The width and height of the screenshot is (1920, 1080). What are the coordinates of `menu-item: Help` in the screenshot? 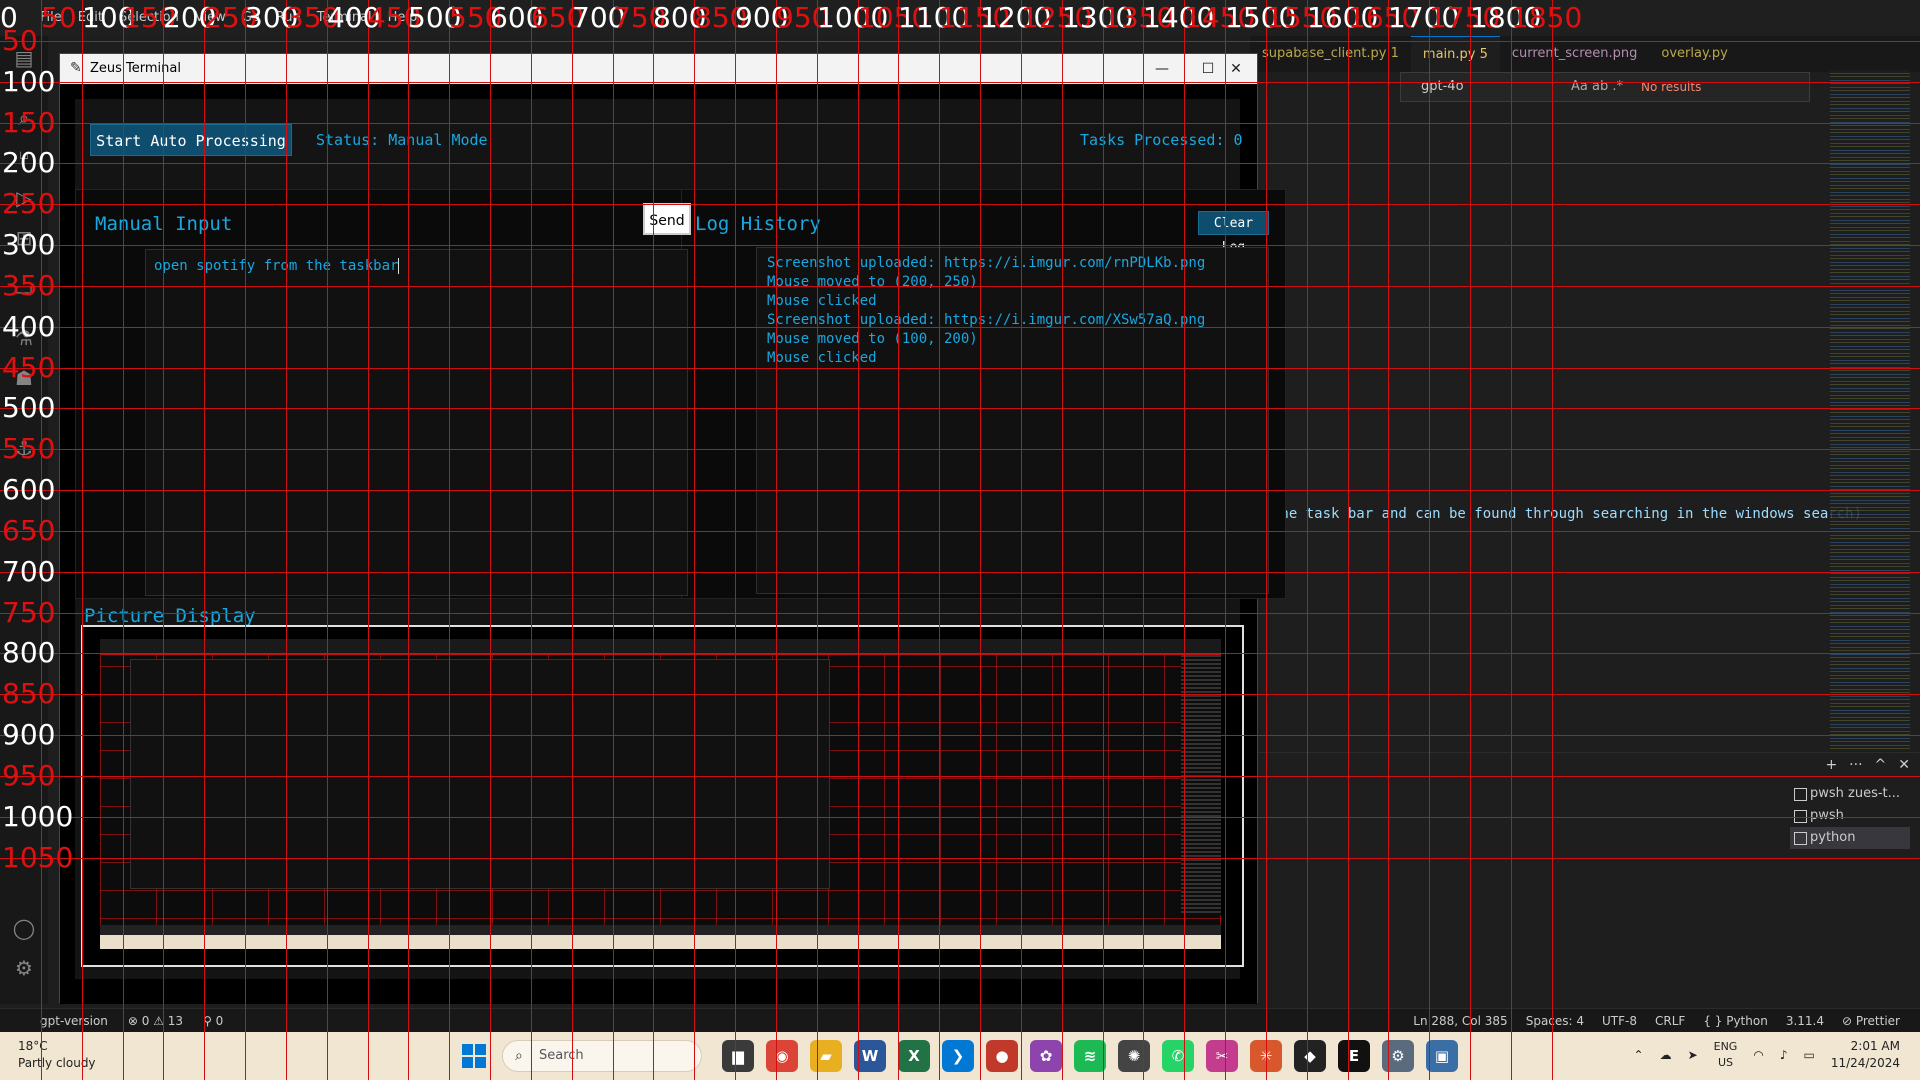 It's located at (403, 17).